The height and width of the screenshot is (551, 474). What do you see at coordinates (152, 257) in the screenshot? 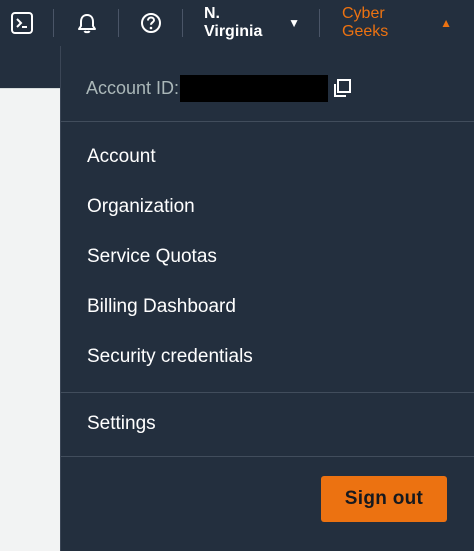
I see `menu-item-service-quotas: Service Quotas` at bounding box center [152, 257].